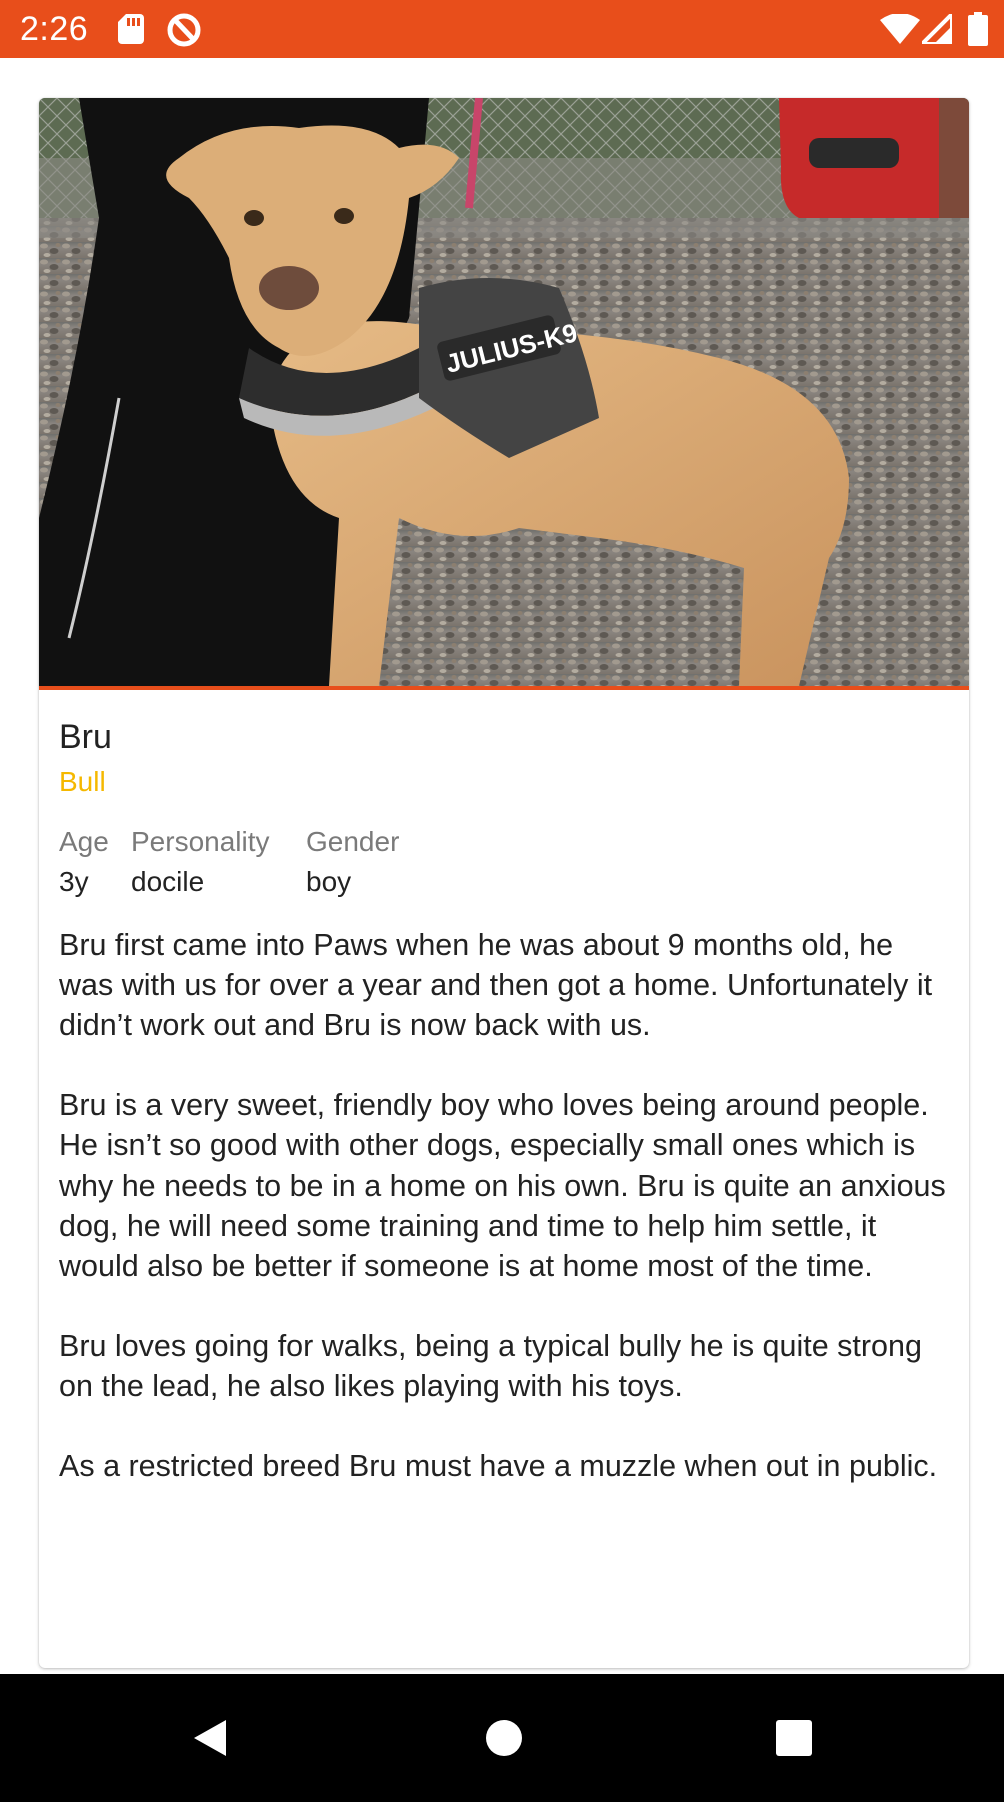  I want to click on pet-breed: Bull, so click(82, 781).